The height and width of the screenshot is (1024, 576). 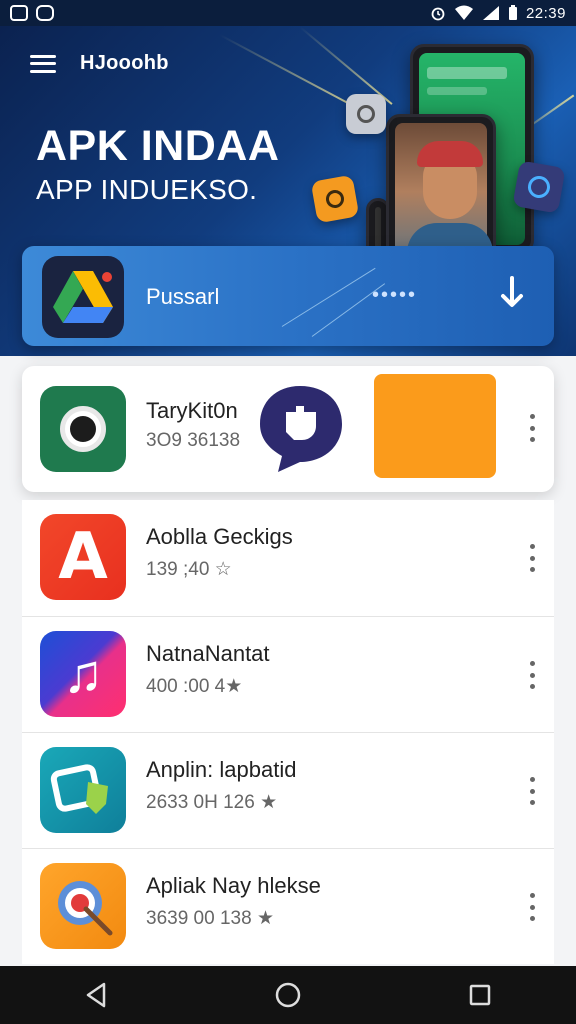 What do you see at coordinates (288, 558) in the screenshot?
I see `list-item: A Aoblla Geckigs 139 ;40 ☆` at bounding box center [288, 558].